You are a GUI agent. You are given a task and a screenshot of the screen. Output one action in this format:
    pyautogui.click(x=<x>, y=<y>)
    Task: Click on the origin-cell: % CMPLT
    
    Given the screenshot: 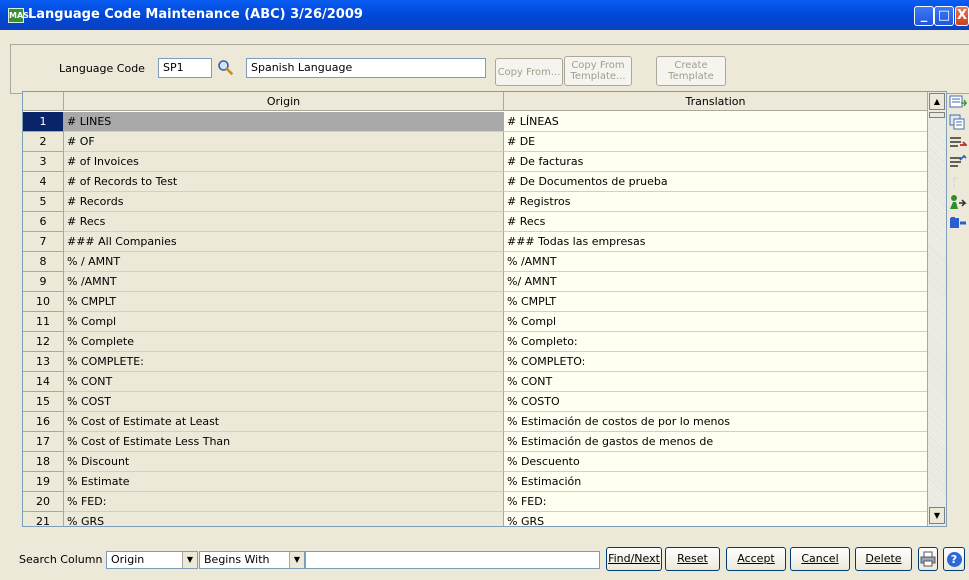 What is the action you would take?
    pyautogui.click(x=284, y=302)
    